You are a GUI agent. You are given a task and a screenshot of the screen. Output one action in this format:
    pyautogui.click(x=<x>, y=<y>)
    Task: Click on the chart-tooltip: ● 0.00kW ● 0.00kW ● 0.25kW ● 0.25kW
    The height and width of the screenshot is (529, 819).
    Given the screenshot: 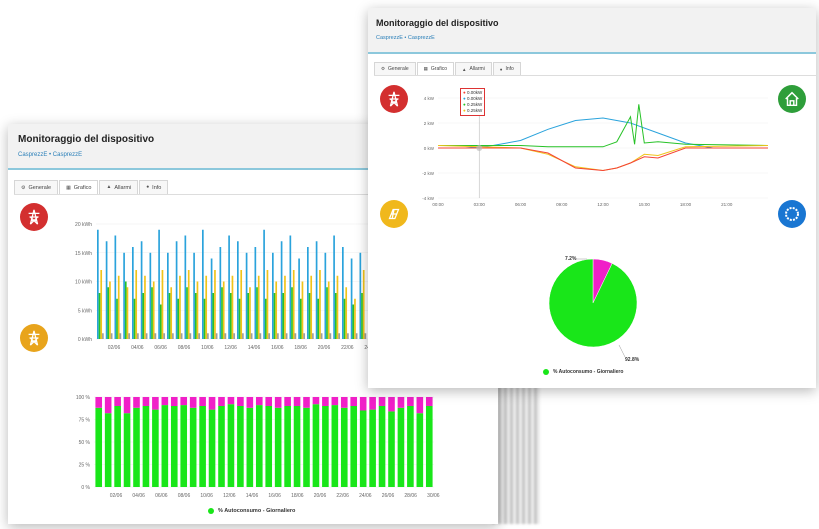 What is the action you would take?
    pyautogui.click(x=473, y=102)
    